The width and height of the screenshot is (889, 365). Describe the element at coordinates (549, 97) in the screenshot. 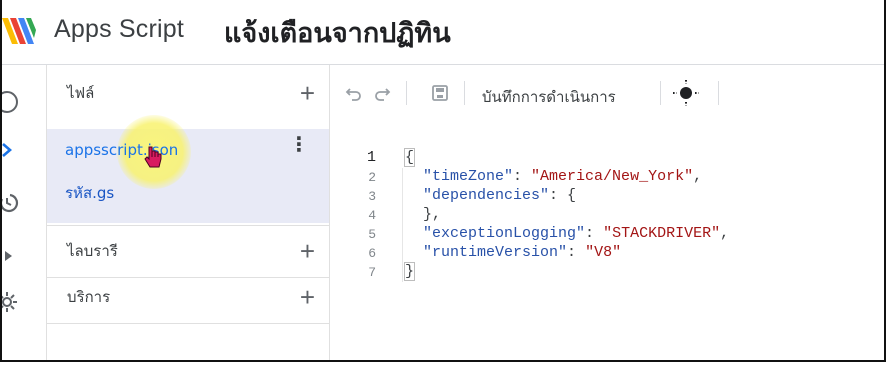

I see `execution-log-button: บันทึกการดำเนินการ` at that location.